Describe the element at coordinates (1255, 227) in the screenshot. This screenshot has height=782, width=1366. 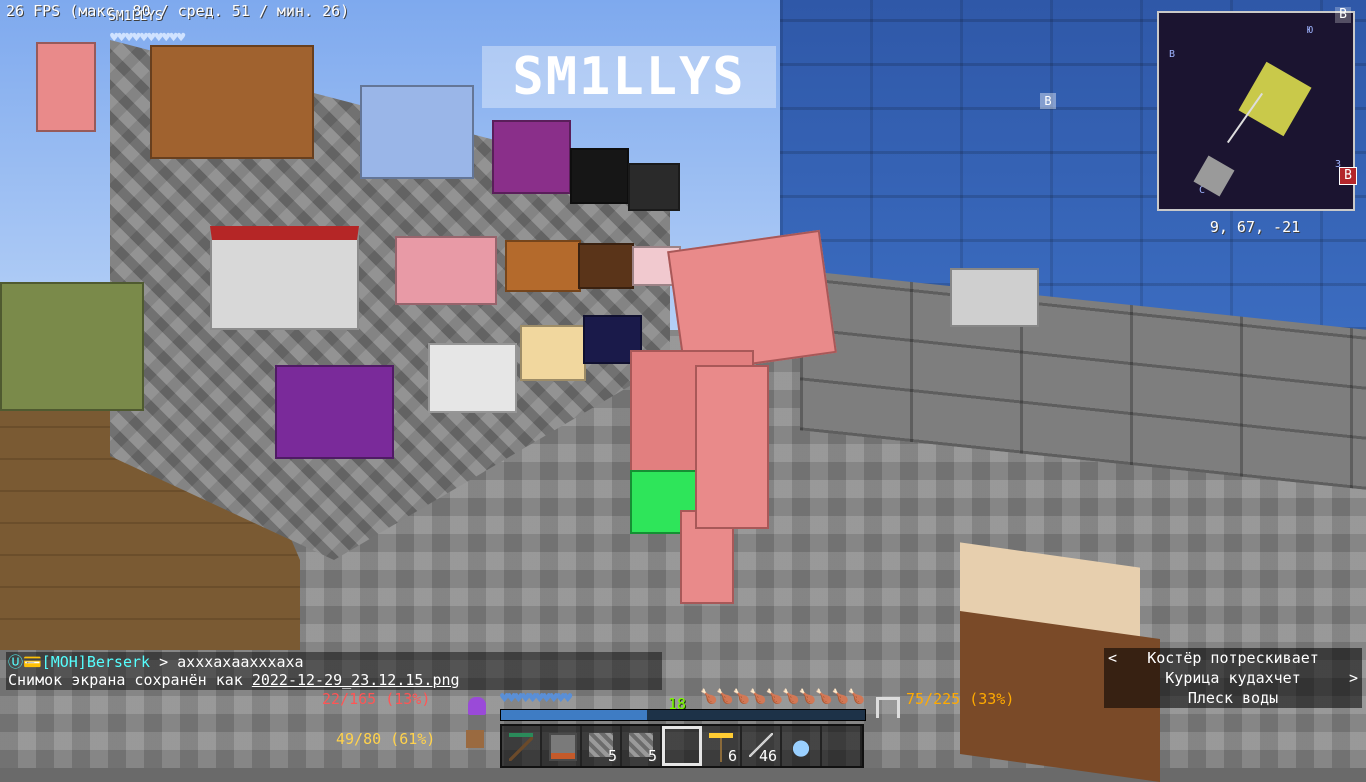
I see `coordinates-readout: 9, 67, -21` at that location.